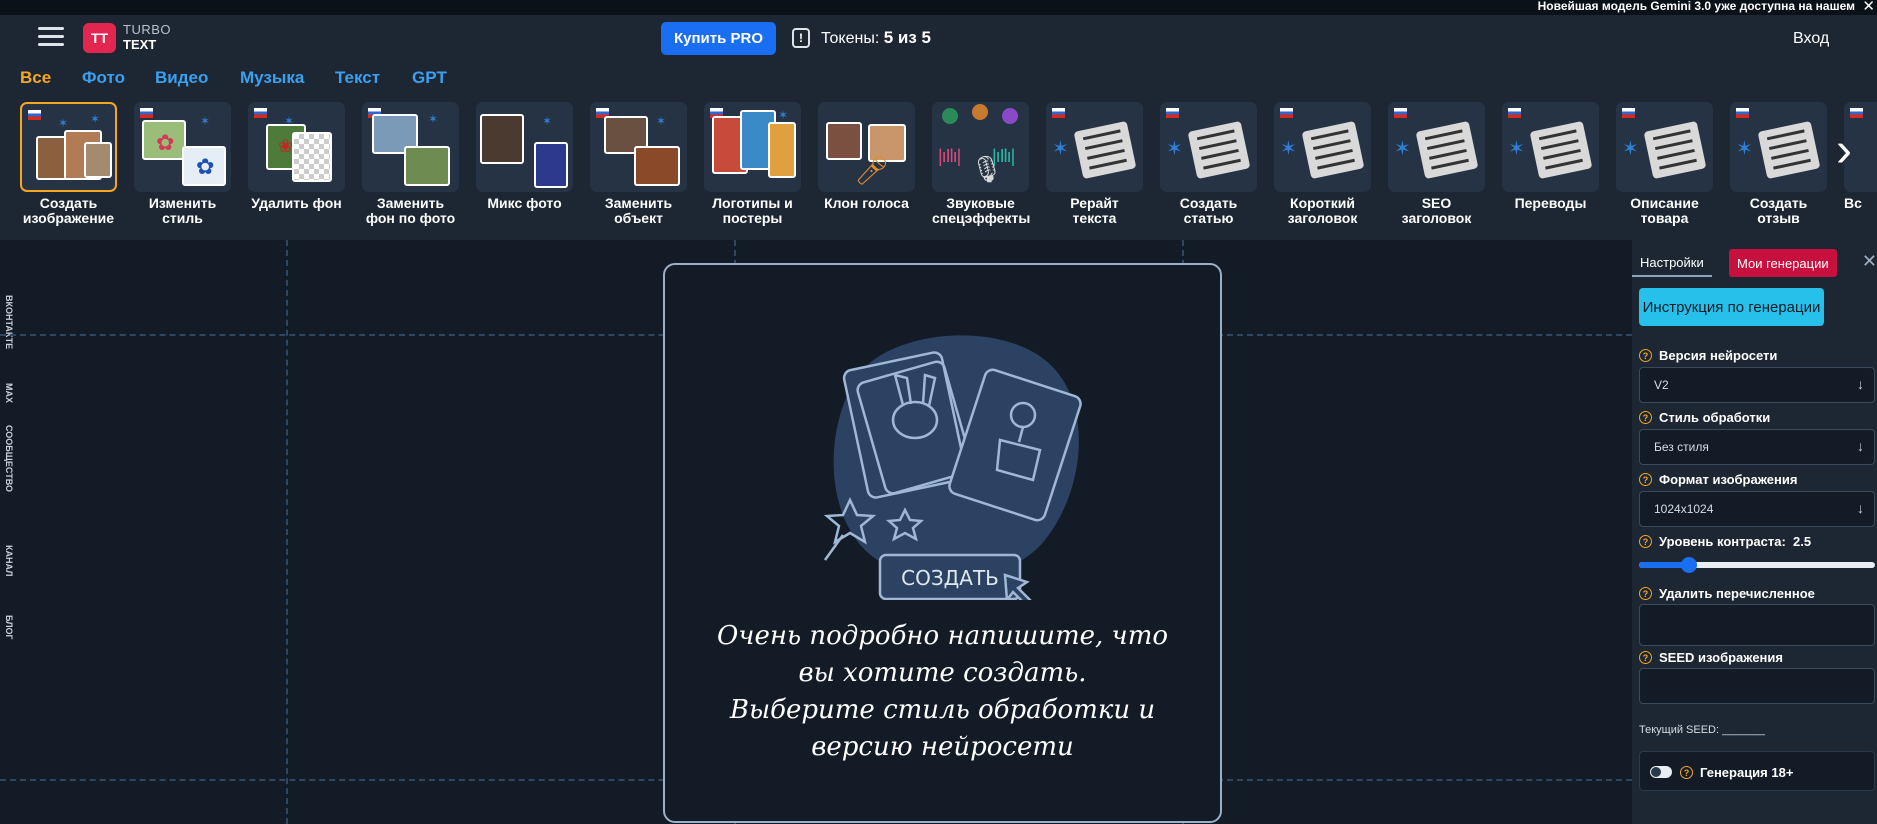  What do you see at coordinates (1802, 541) in the screenshot?
I see `contrast-value: 2.5` at bounding box center [1802, 541].